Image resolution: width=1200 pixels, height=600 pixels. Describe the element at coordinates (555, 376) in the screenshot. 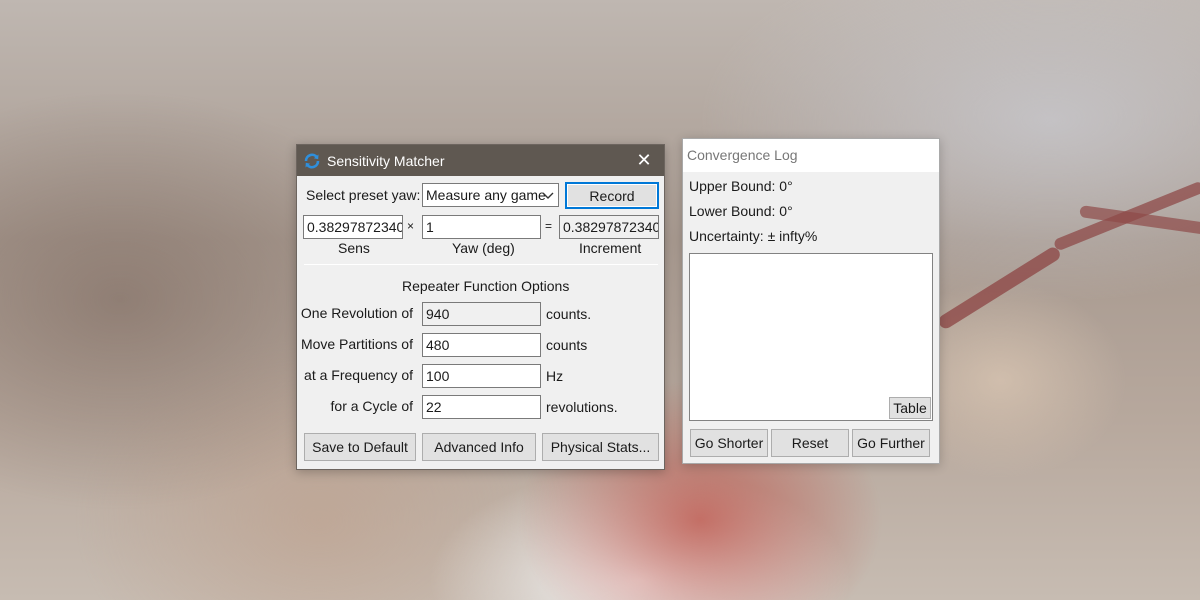

I see `frequency-unit: Hz` at that location.